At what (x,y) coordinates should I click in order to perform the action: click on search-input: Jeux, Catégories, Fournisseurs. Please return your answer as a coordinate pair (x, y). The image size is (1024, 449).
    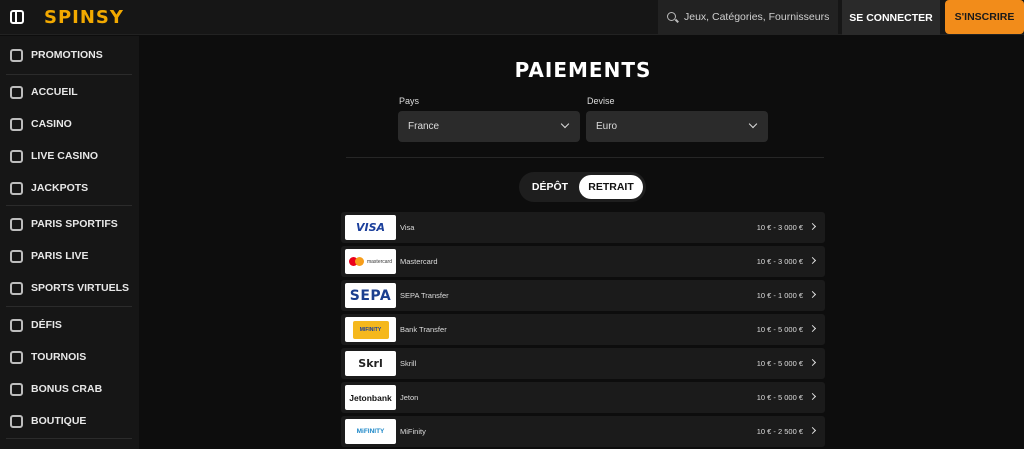
    Looking at the image, I should click on (748, 17).